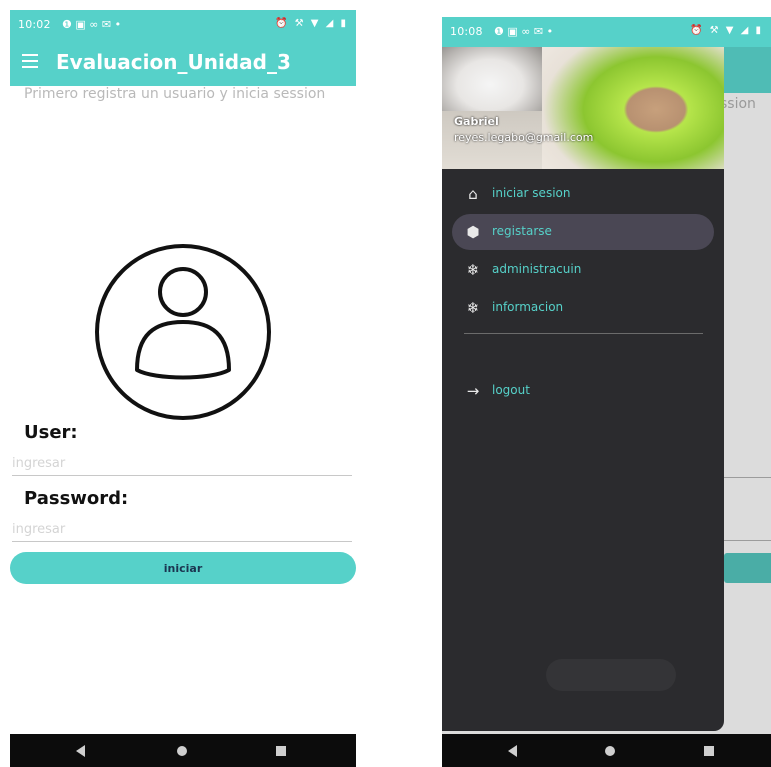 The height and width of the screenshot is (767, 771). What do you see at coordinates (473, 391) in the screenshot?
I see `arrow-right-icon: →` at bounding box center [473, 391].